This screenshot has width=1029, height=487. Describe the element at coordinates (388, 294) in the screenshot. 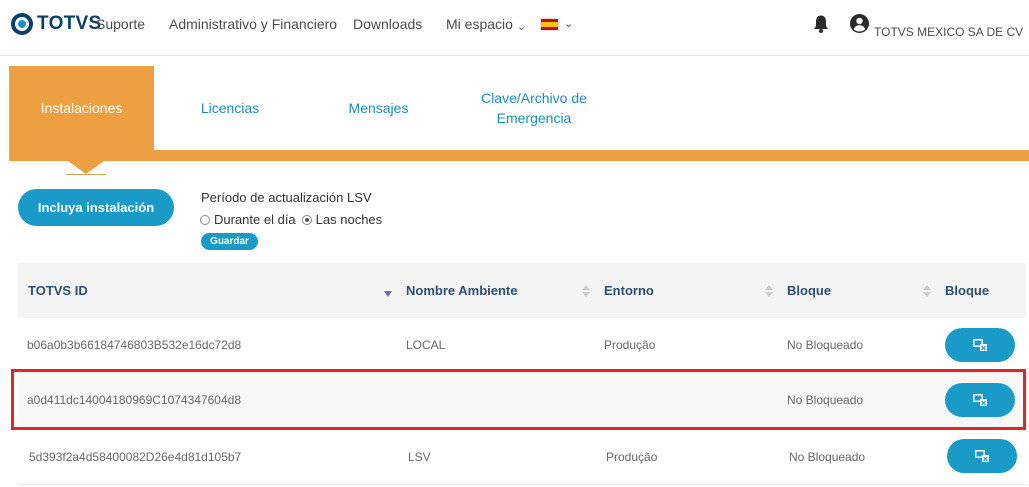

I see `sort-descending-icon` at that location.